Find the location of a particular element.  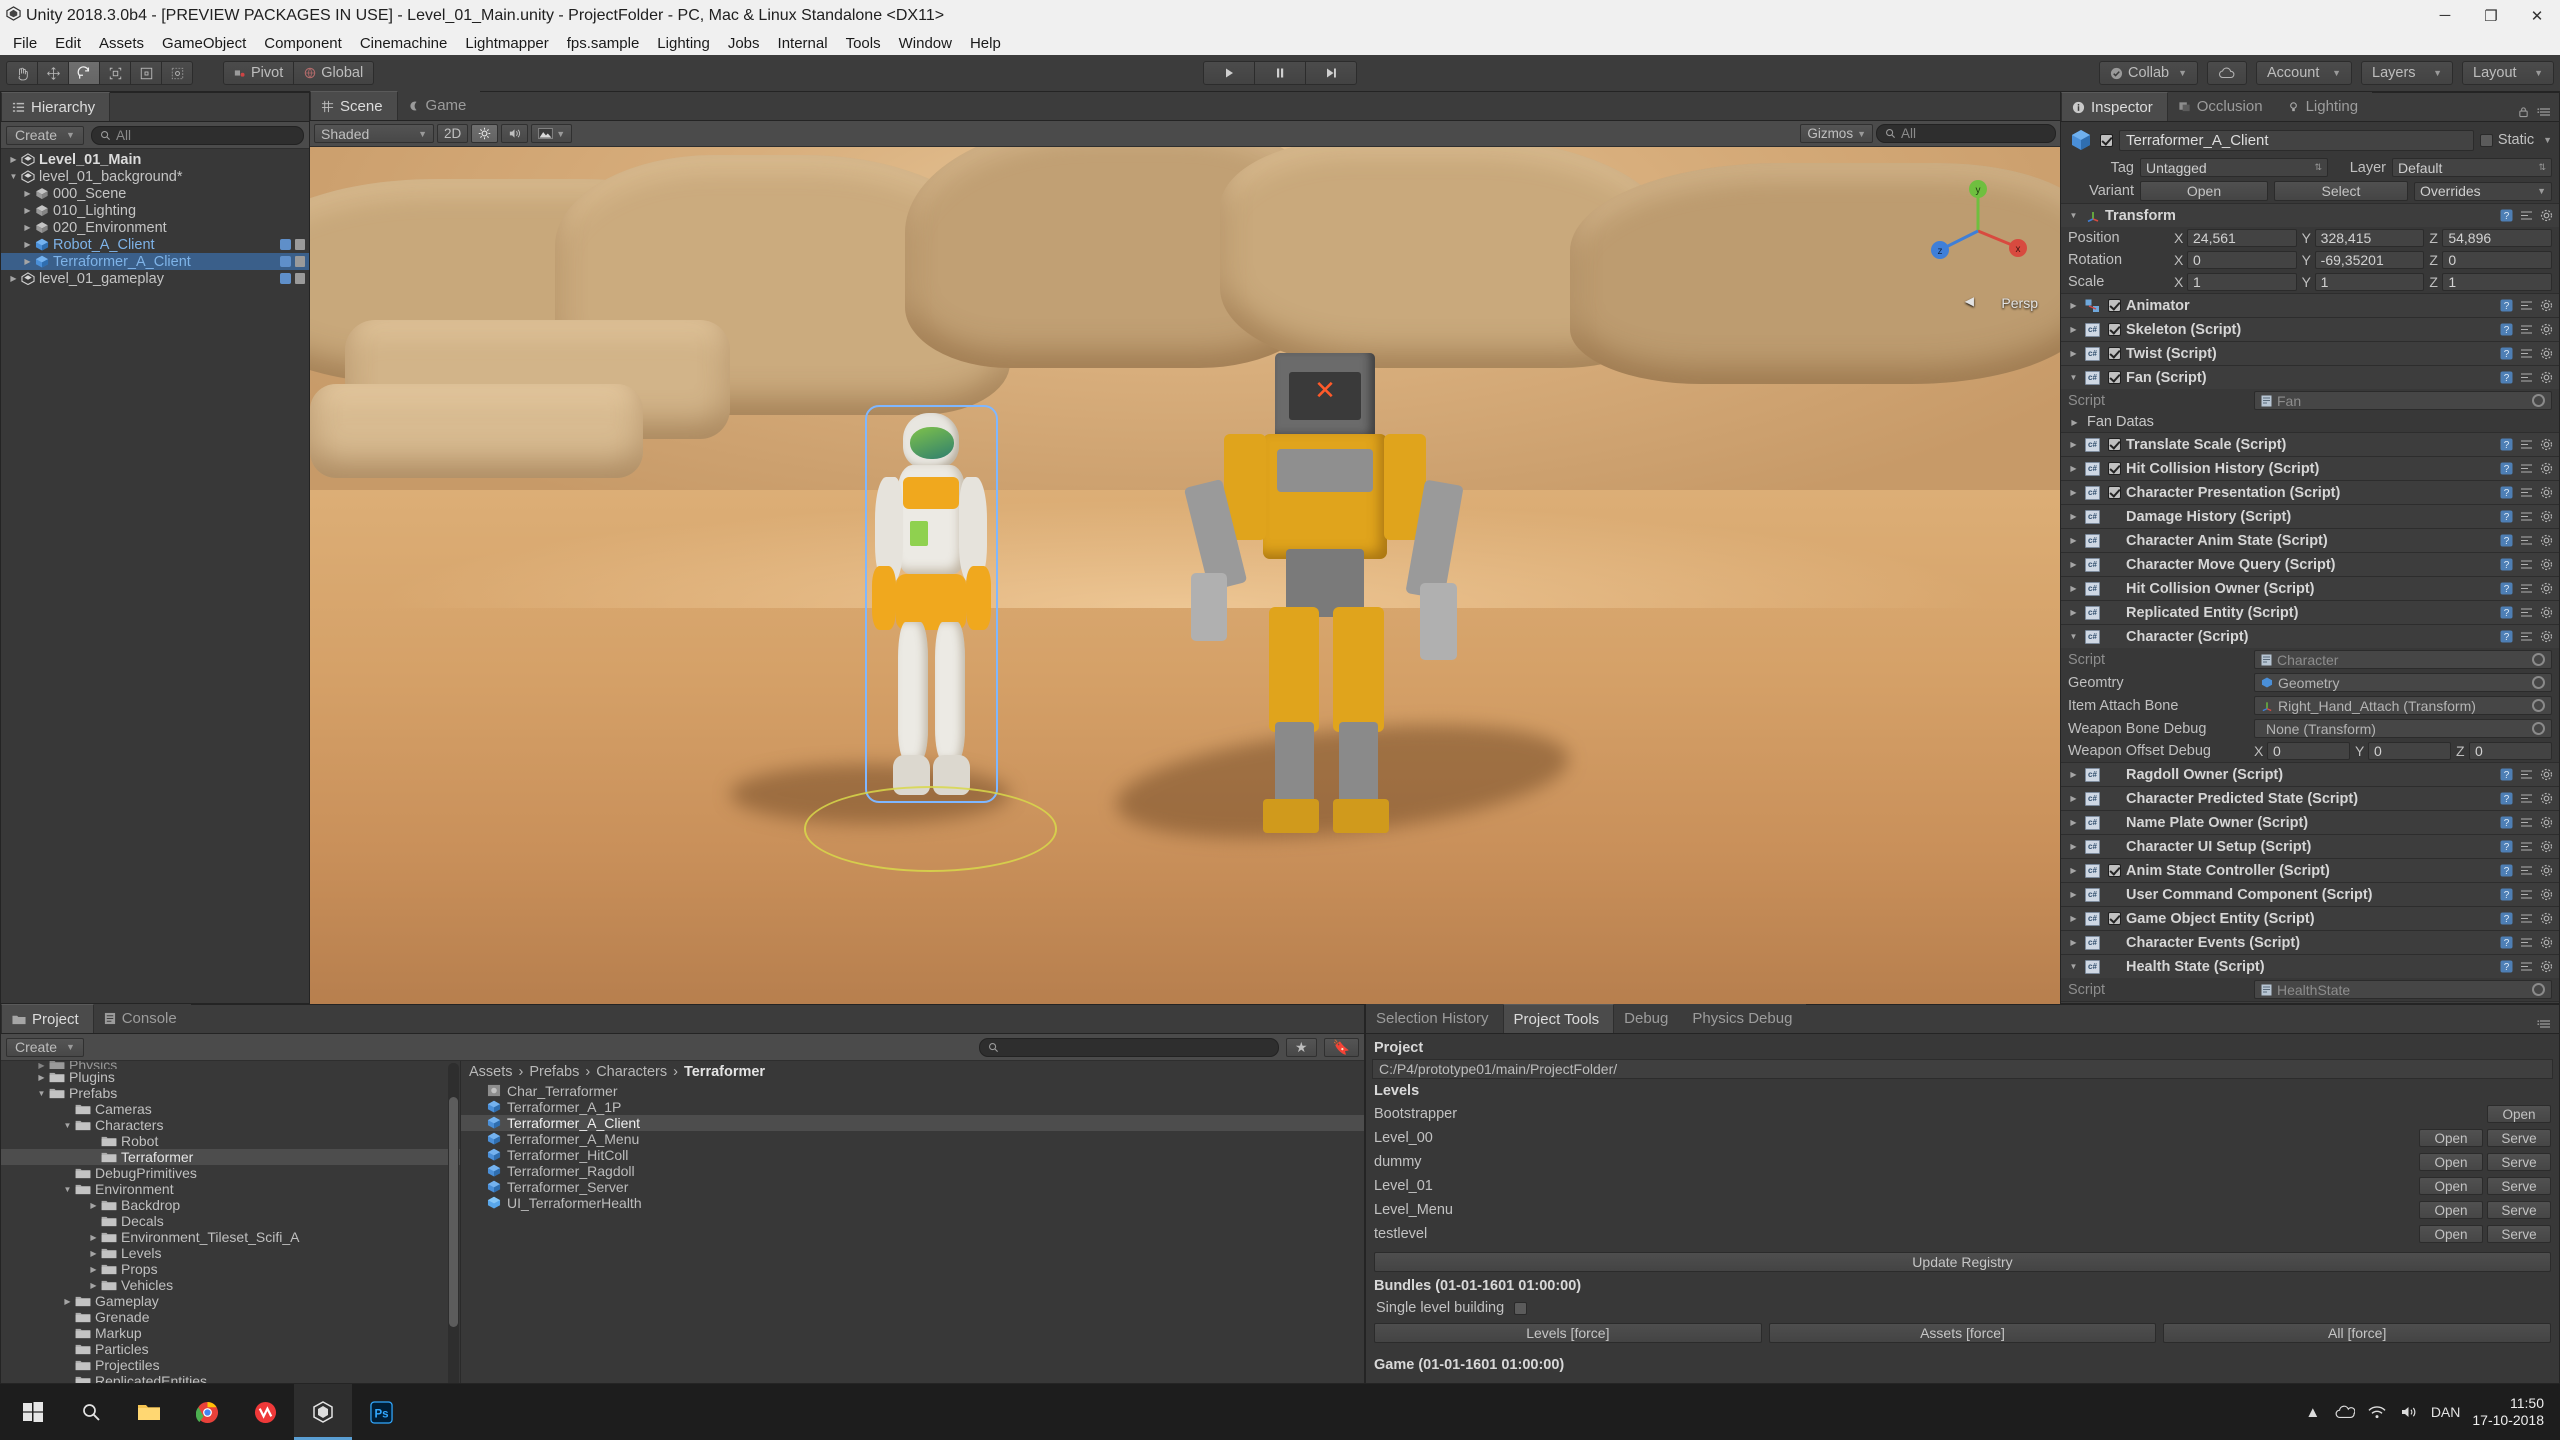

axis-x-field: X0 is located at coordinates (2302, 751).